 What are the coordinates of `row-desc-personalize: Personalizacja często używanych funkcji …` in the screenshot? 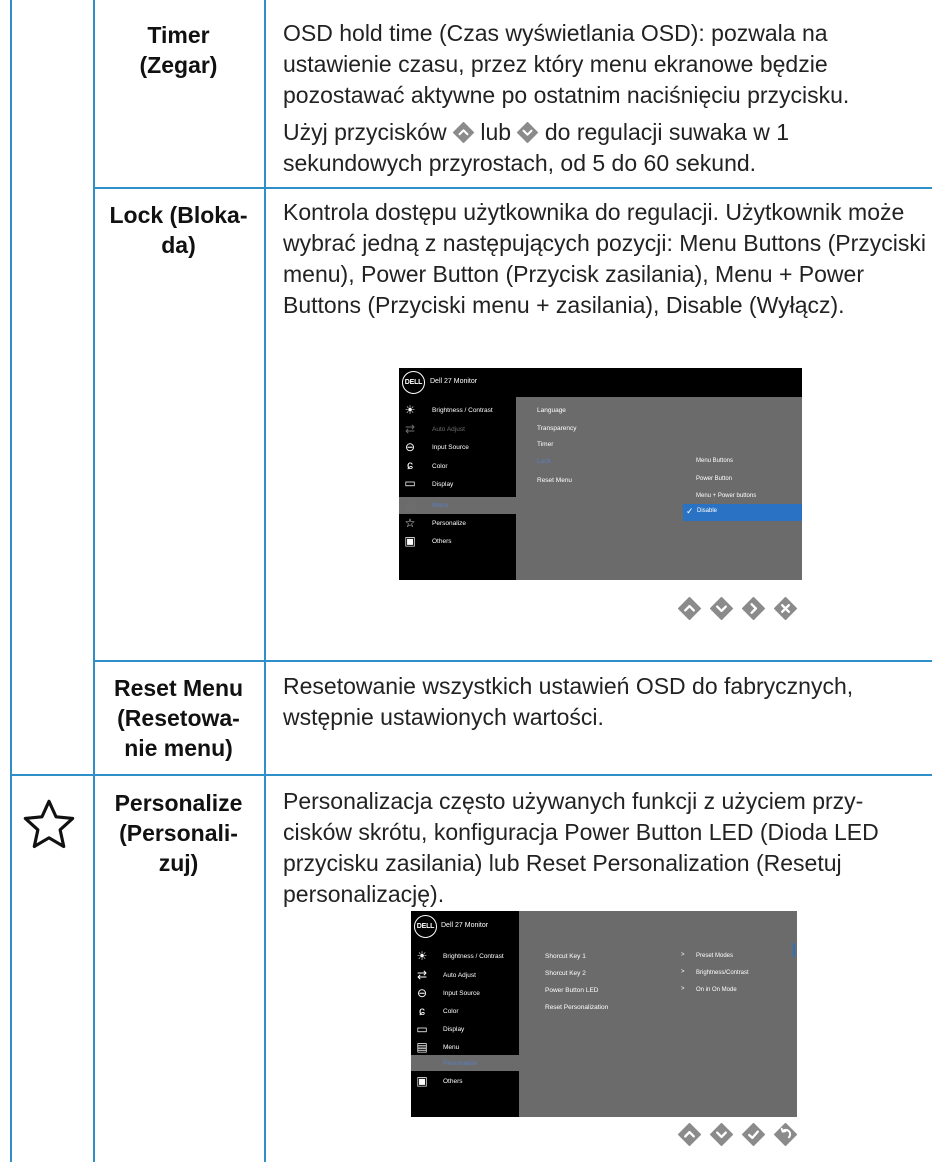 It's located at (581, 847).